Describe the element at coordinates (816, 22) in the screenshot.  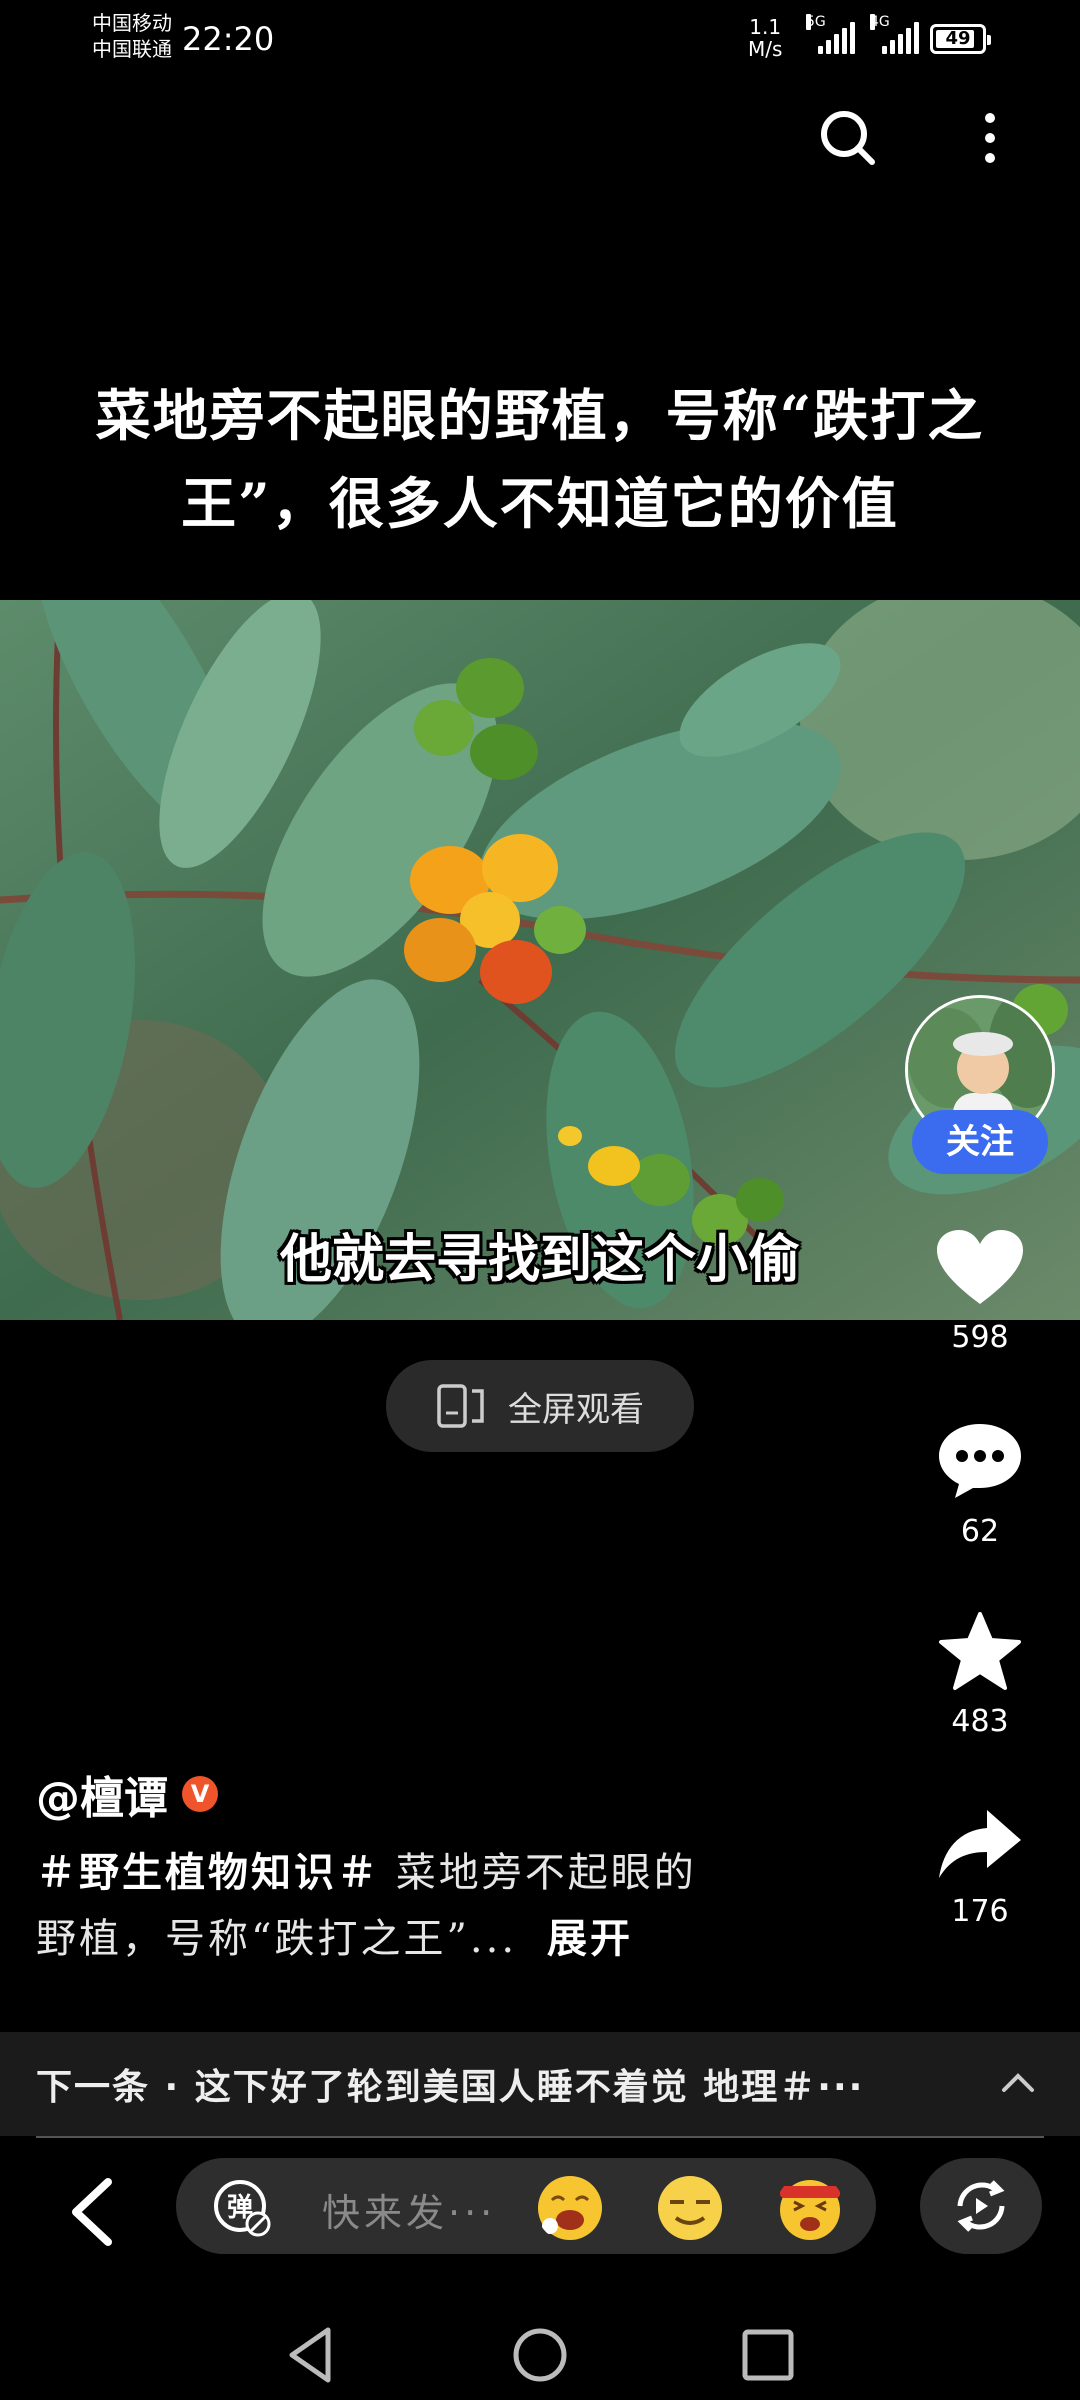
I see `signal-5g-label: 5G` at that location.